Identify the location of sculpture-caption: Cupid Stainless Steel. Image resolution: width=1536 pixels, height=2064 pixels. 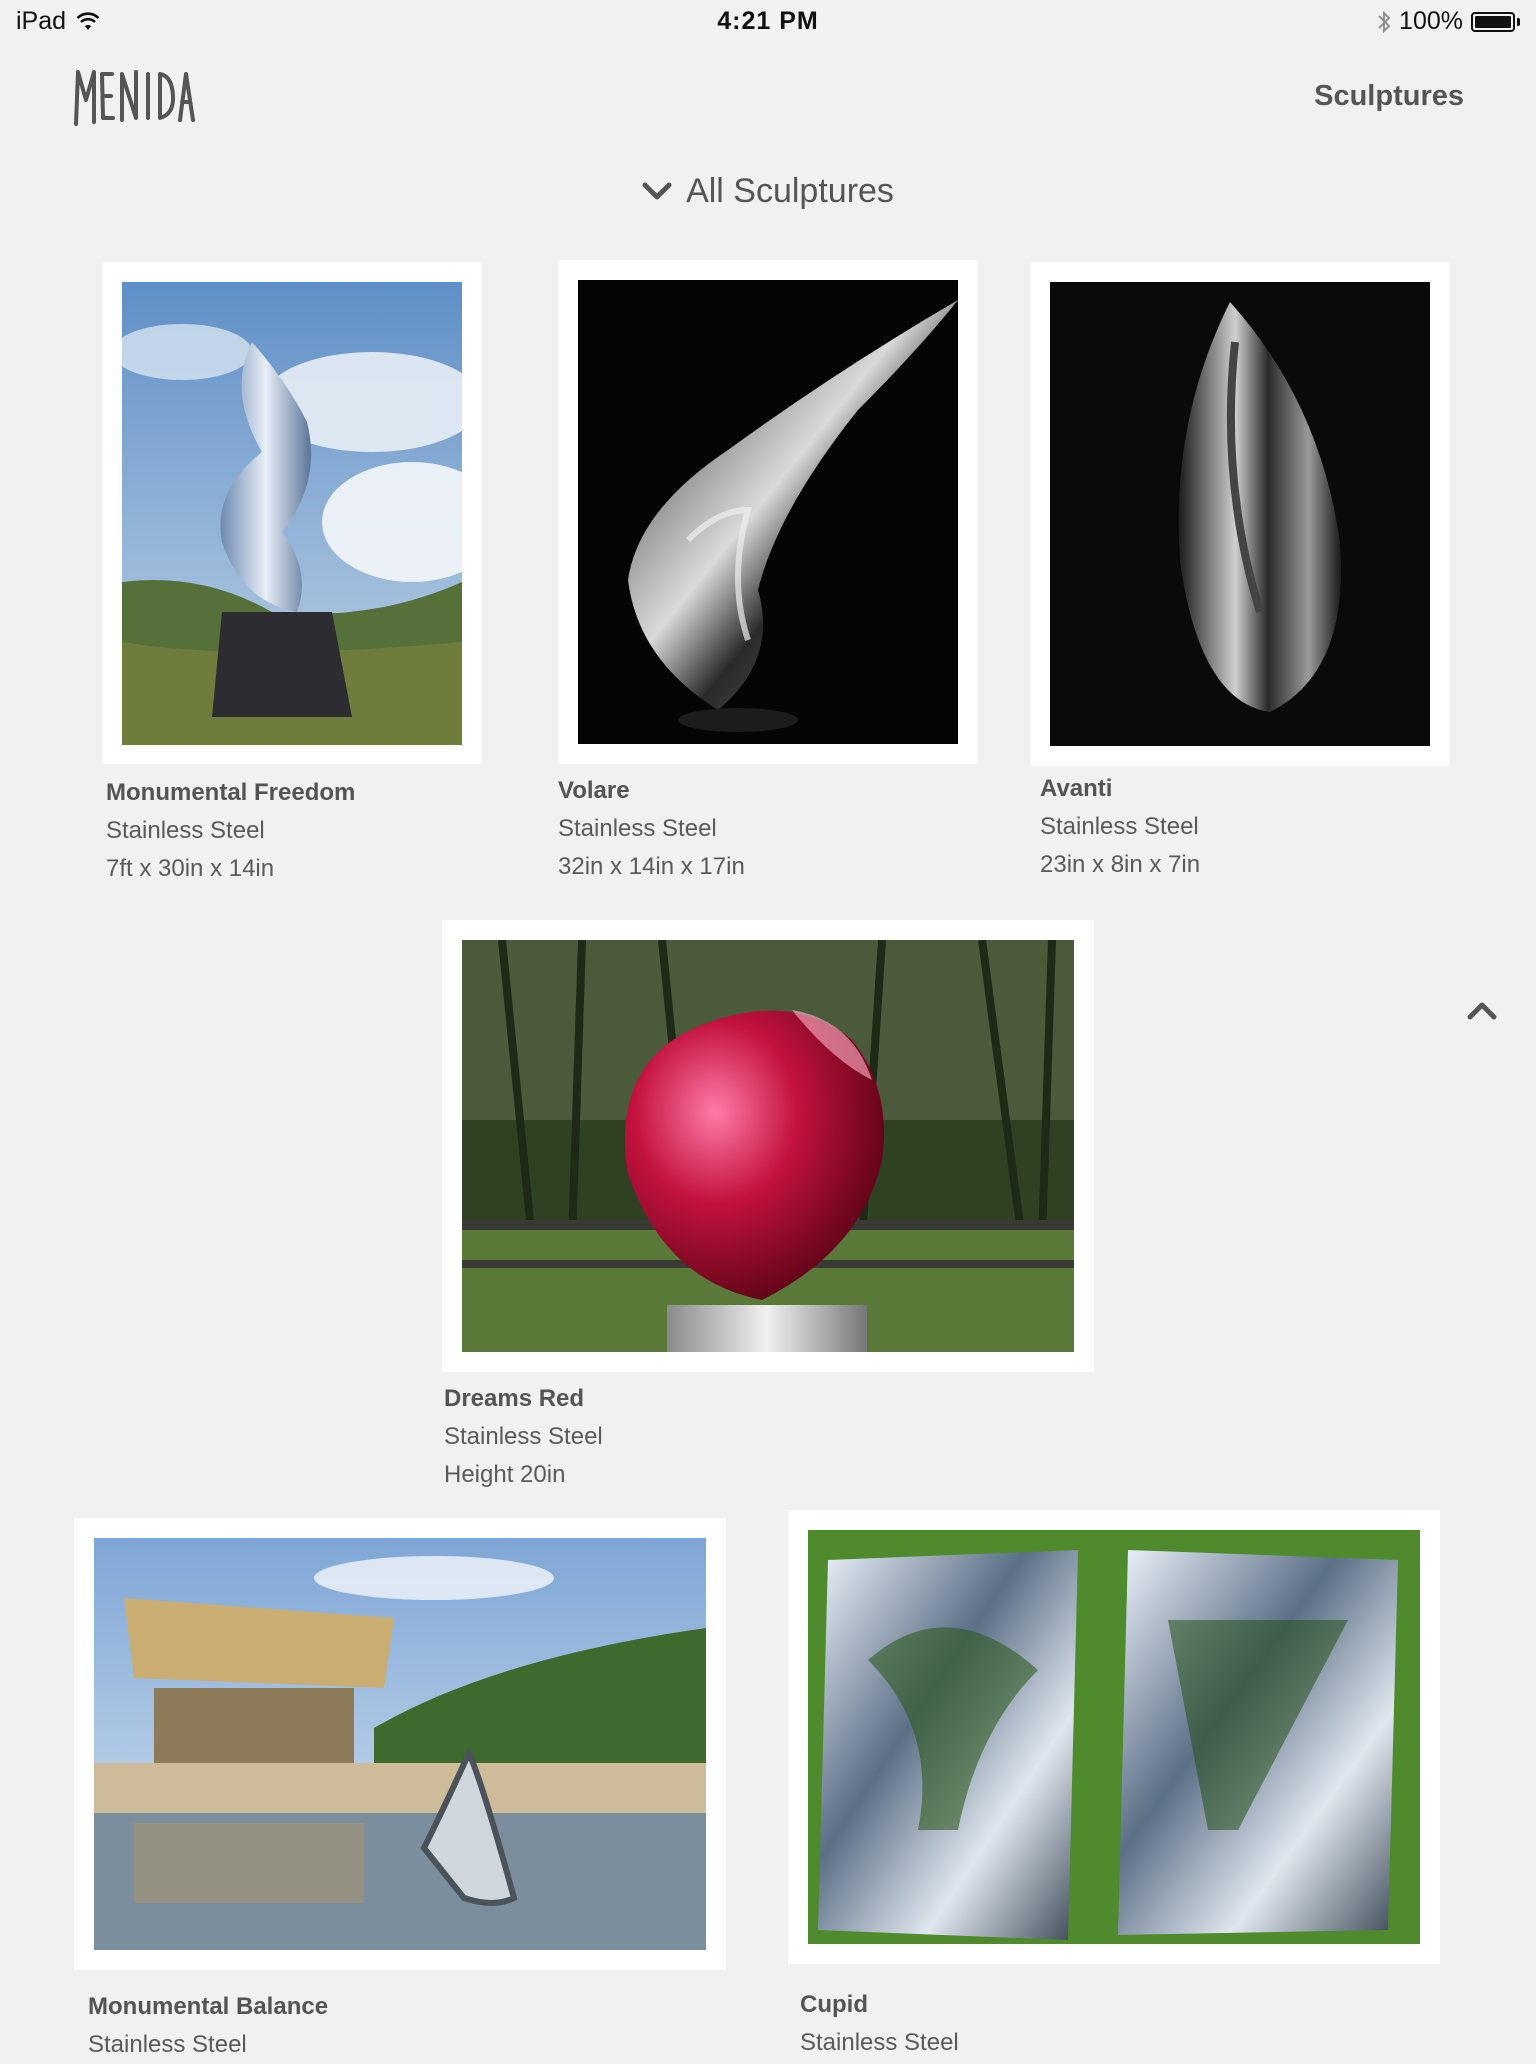
(879, 2024).